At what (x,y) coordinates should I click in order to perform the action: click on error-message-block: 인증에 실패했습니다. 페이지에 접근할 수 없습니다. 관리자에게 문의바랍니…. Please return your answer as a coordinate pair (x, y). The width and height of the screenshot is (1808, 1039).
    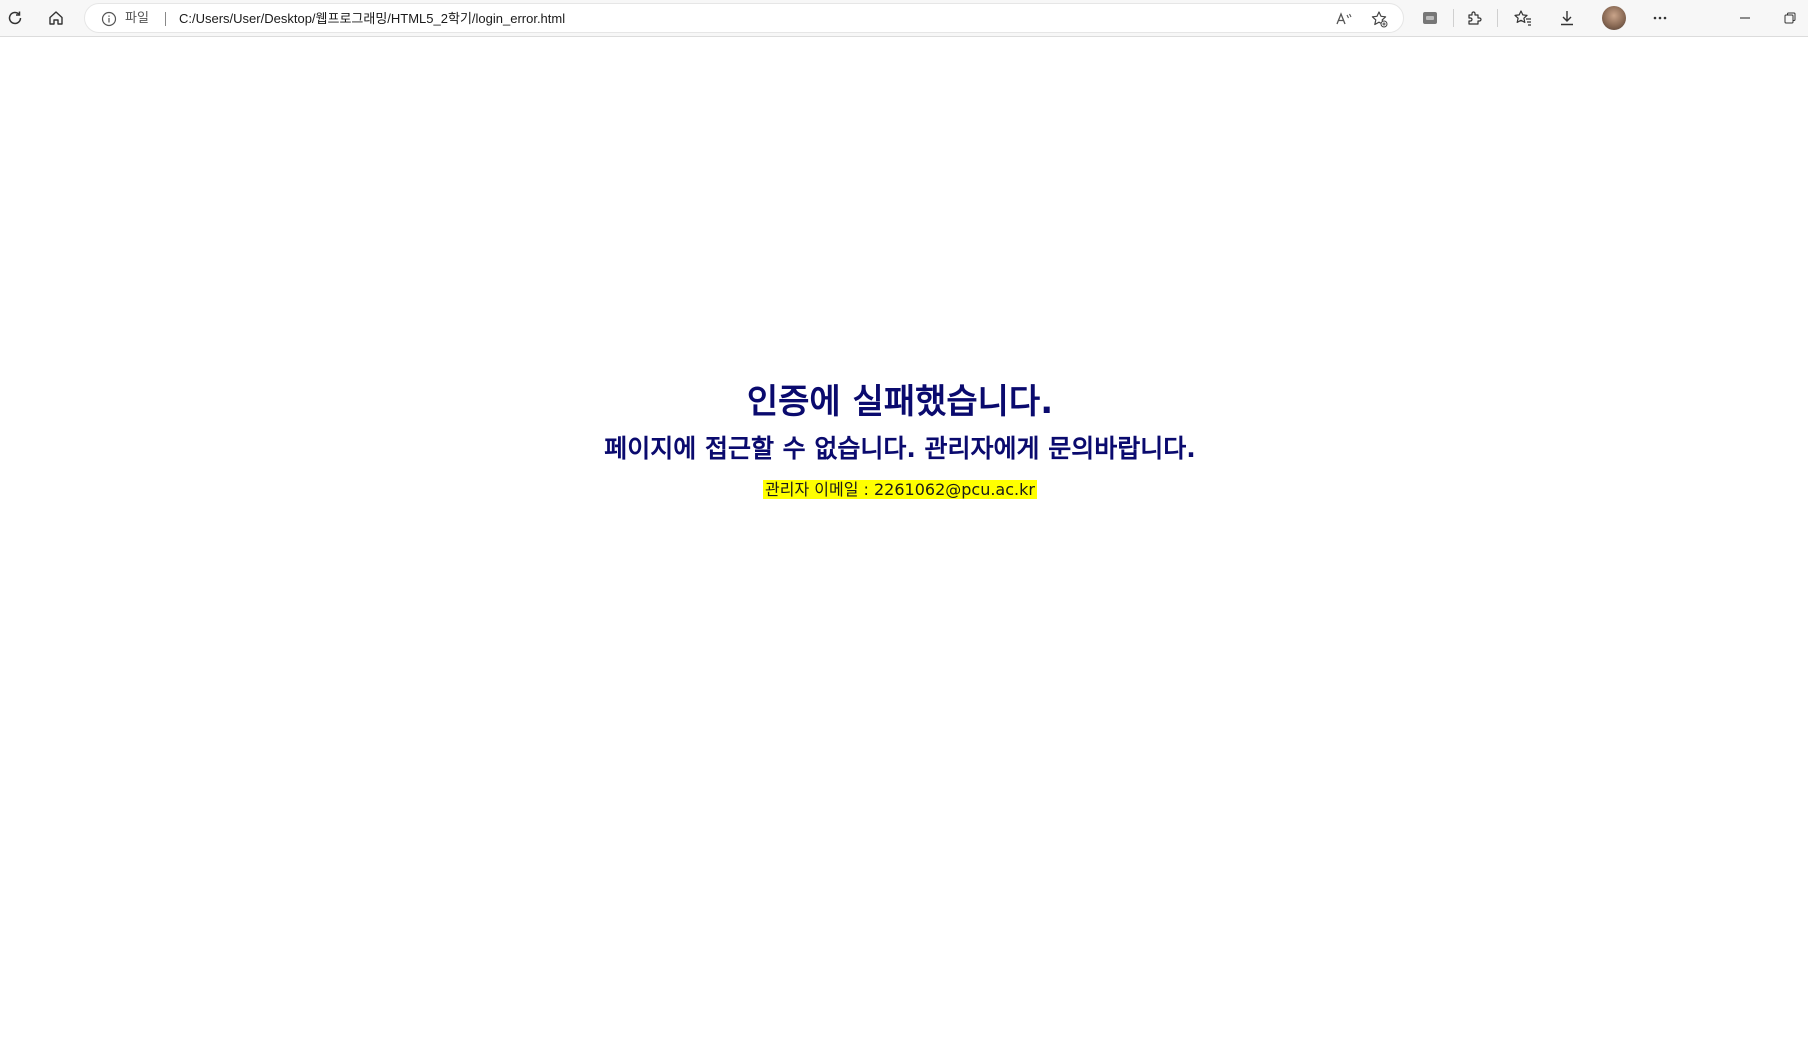
    Looking at the image, I should click on (900, 440).